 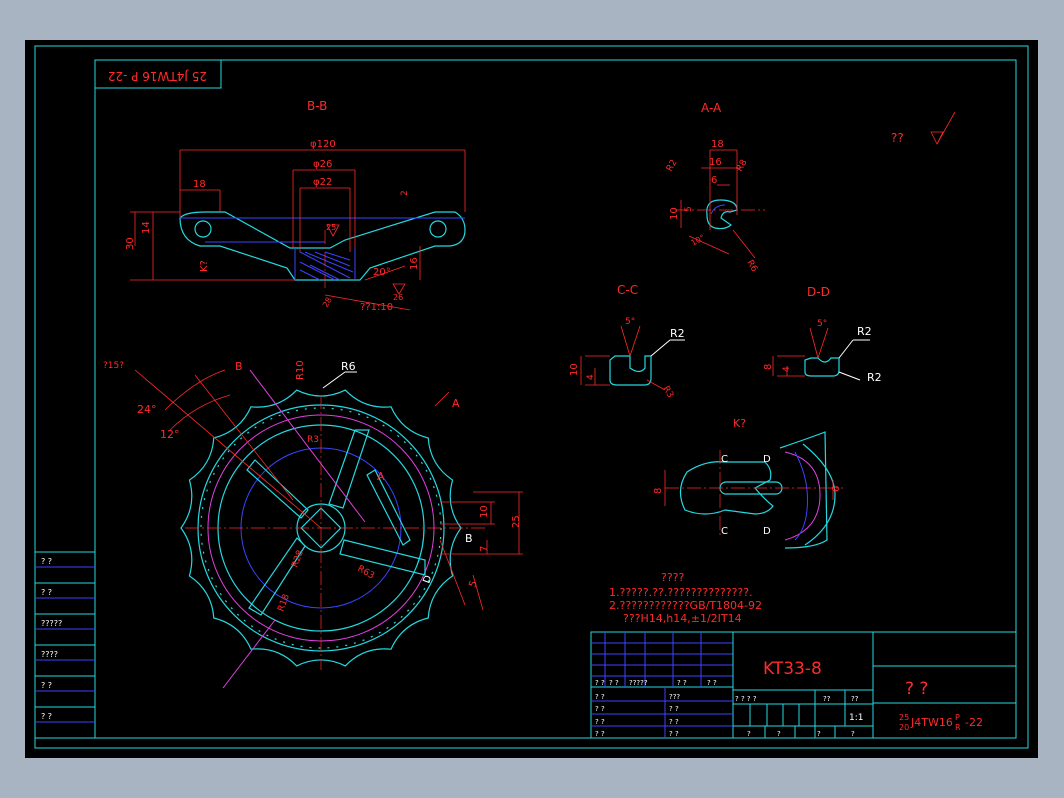 I want to click on side-table-cell-2: ? ?, so click(x=46, y=592).